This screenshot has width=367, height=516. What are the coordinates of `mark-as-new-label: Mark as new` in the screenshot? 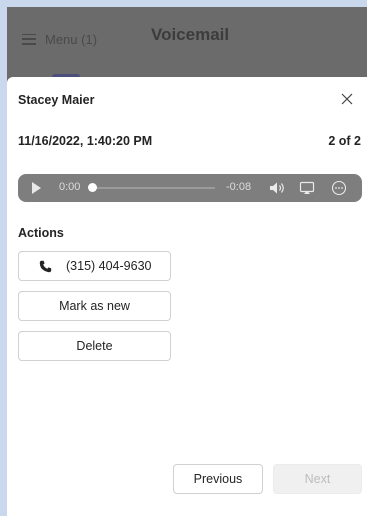 It's located at (94, 306).